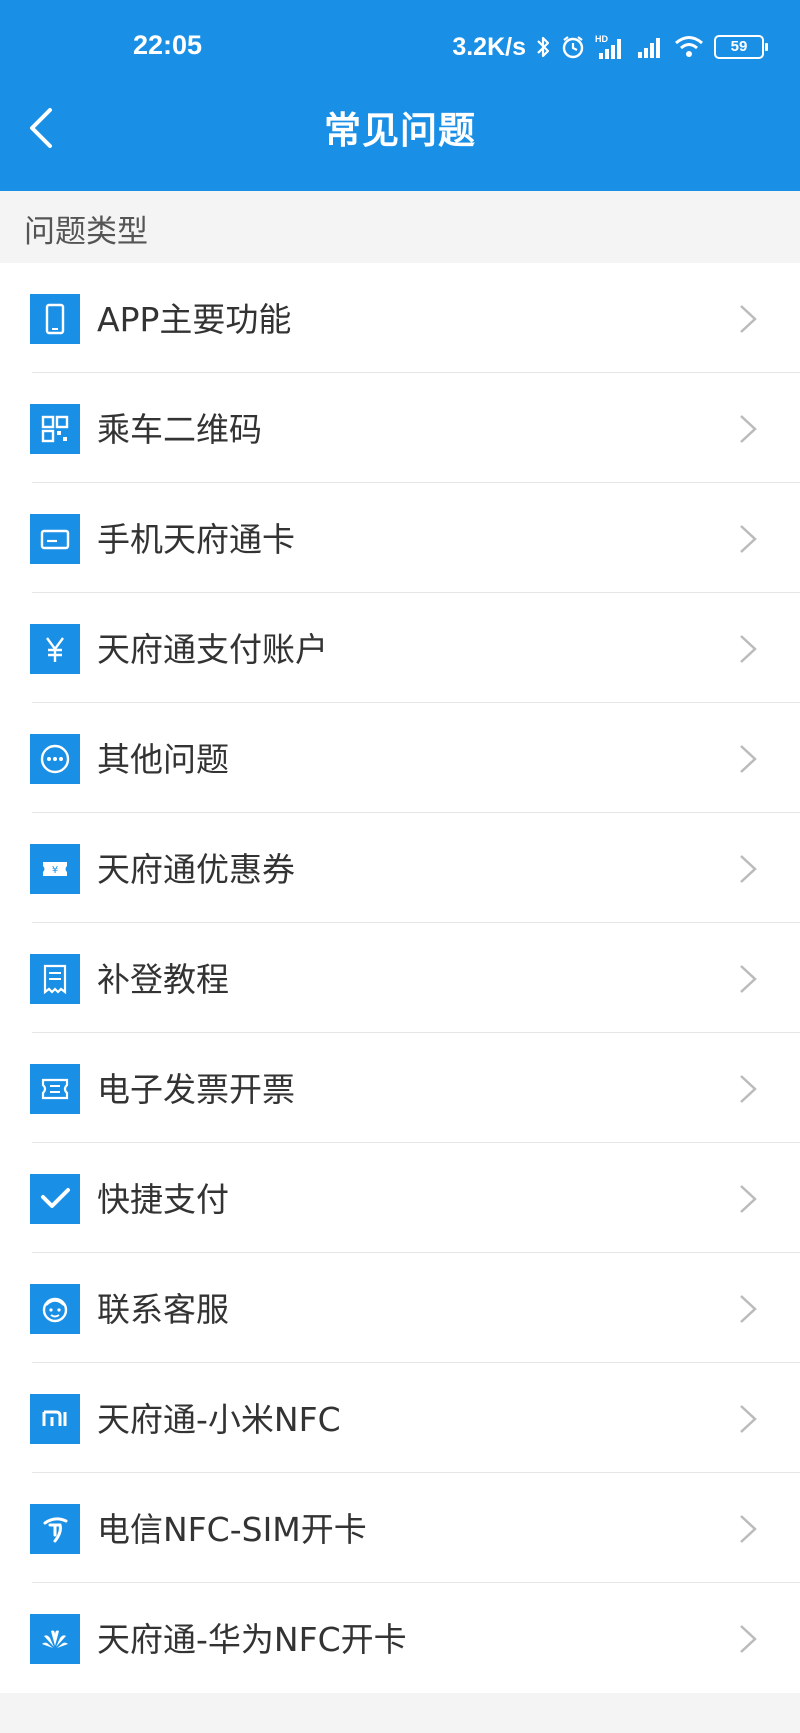  What do you see at coordinates (55, 429) in the screenshot?
I see `qr-code-icon` at bounding box center [55, 429].